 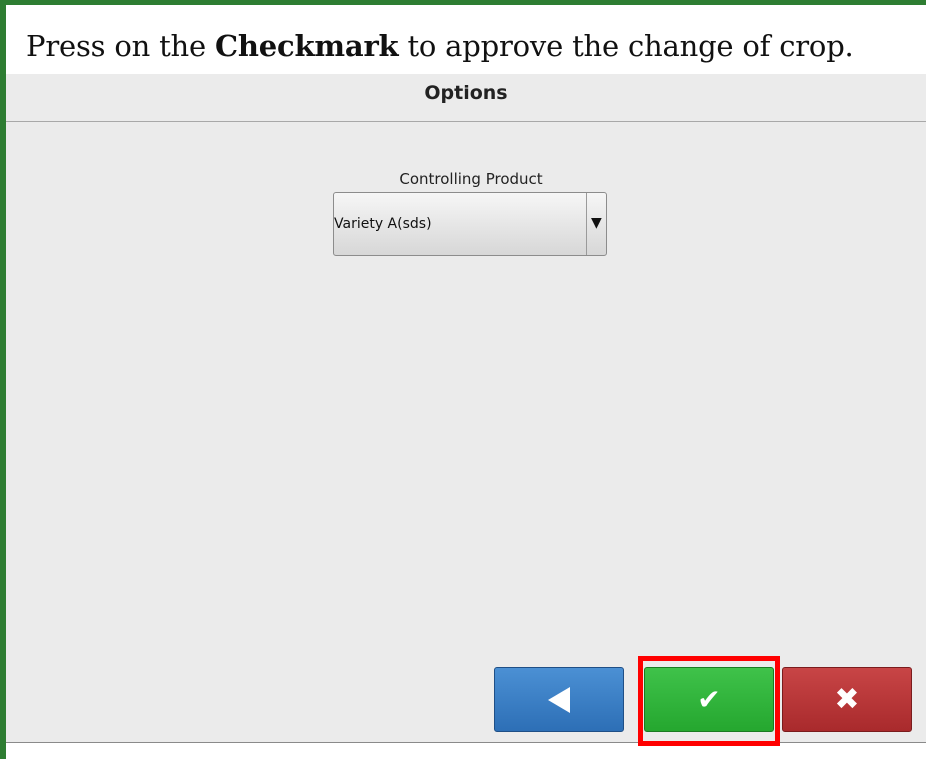 I want to click on controlling-product-value: Variety A(sds), so click(x=383, y=224).